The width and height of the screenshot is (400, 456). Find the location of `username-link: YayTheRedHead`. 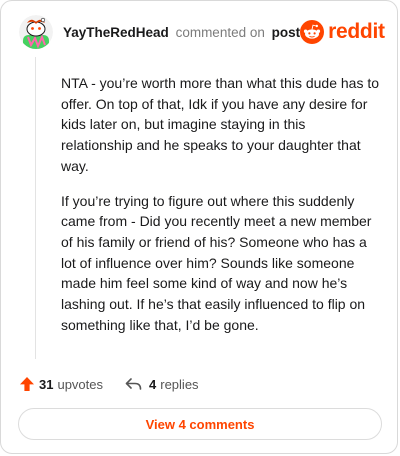

username-link: YayTheRedHead is located at coordinates (116, 32).